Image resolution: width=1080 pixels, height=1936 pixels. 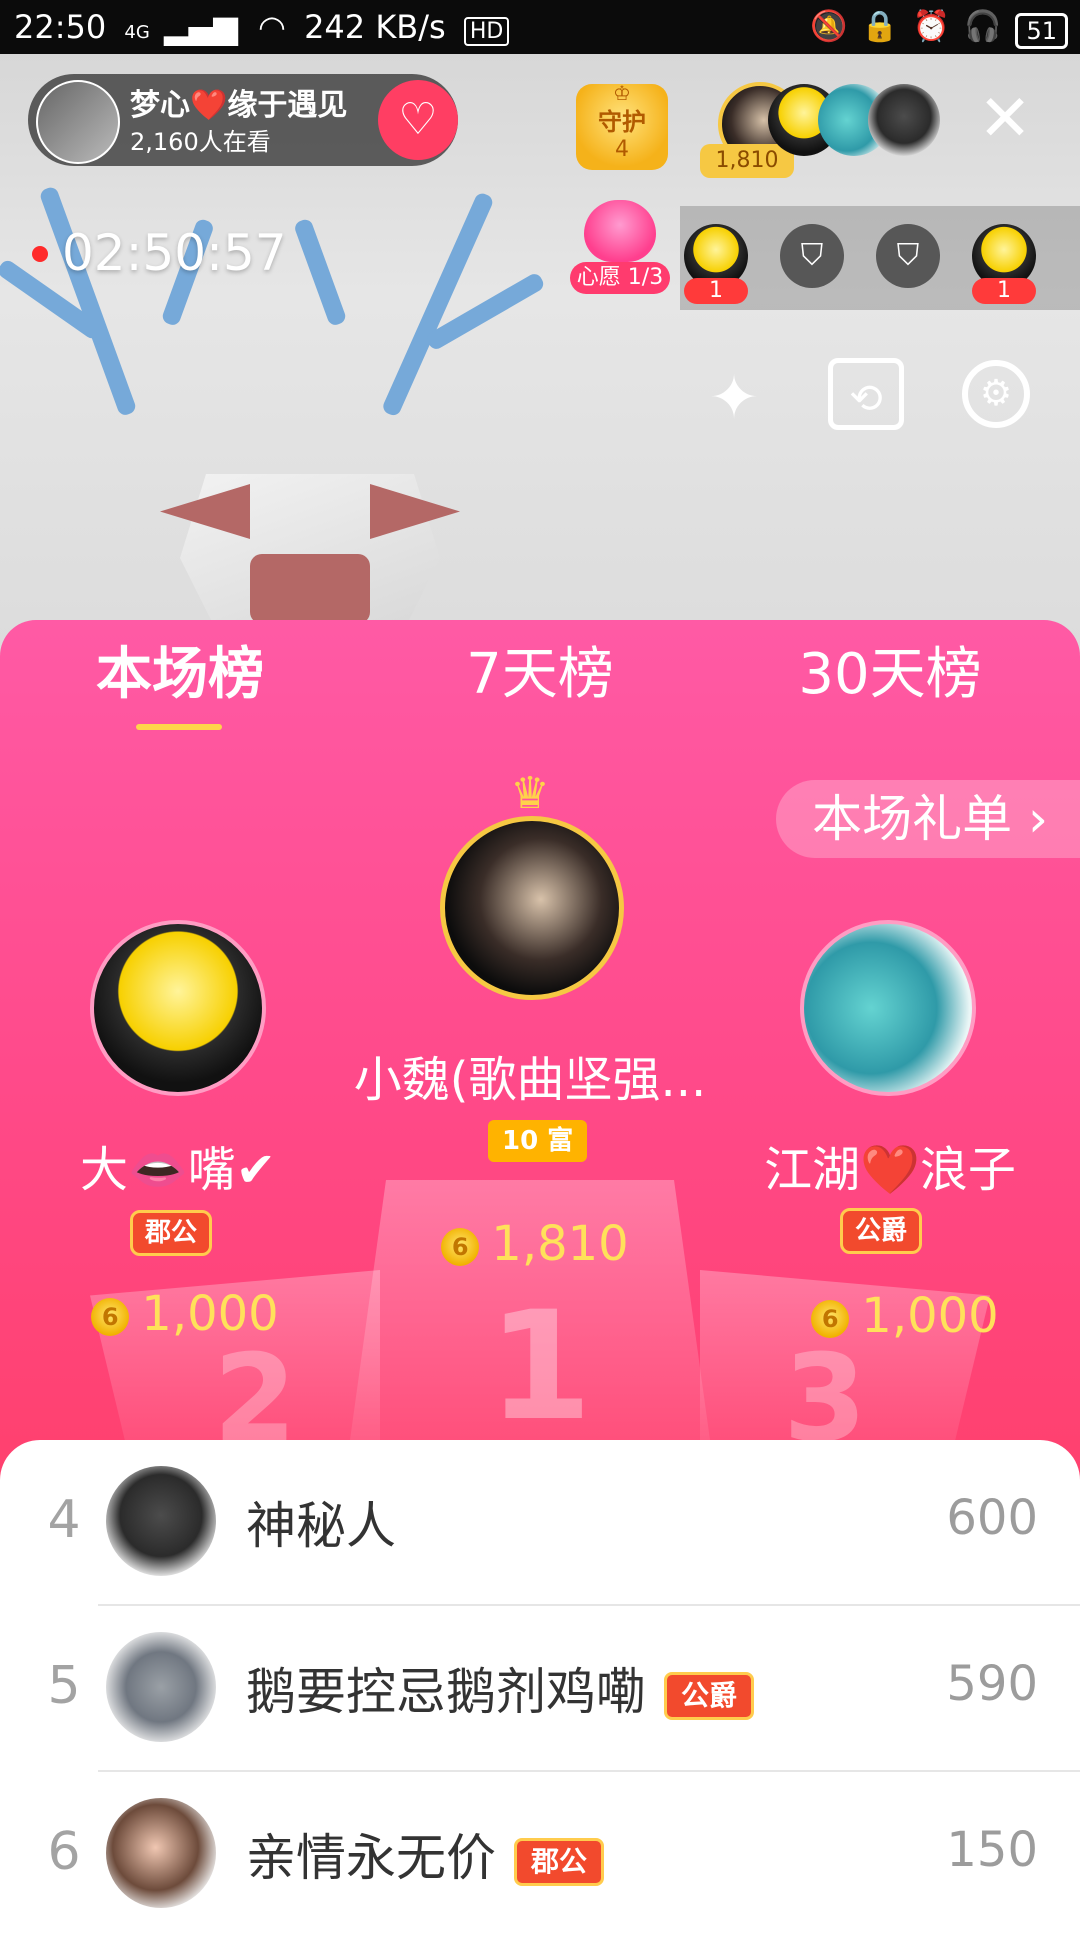 I want to click on live-dot-icon, so click(x=40, y=254).